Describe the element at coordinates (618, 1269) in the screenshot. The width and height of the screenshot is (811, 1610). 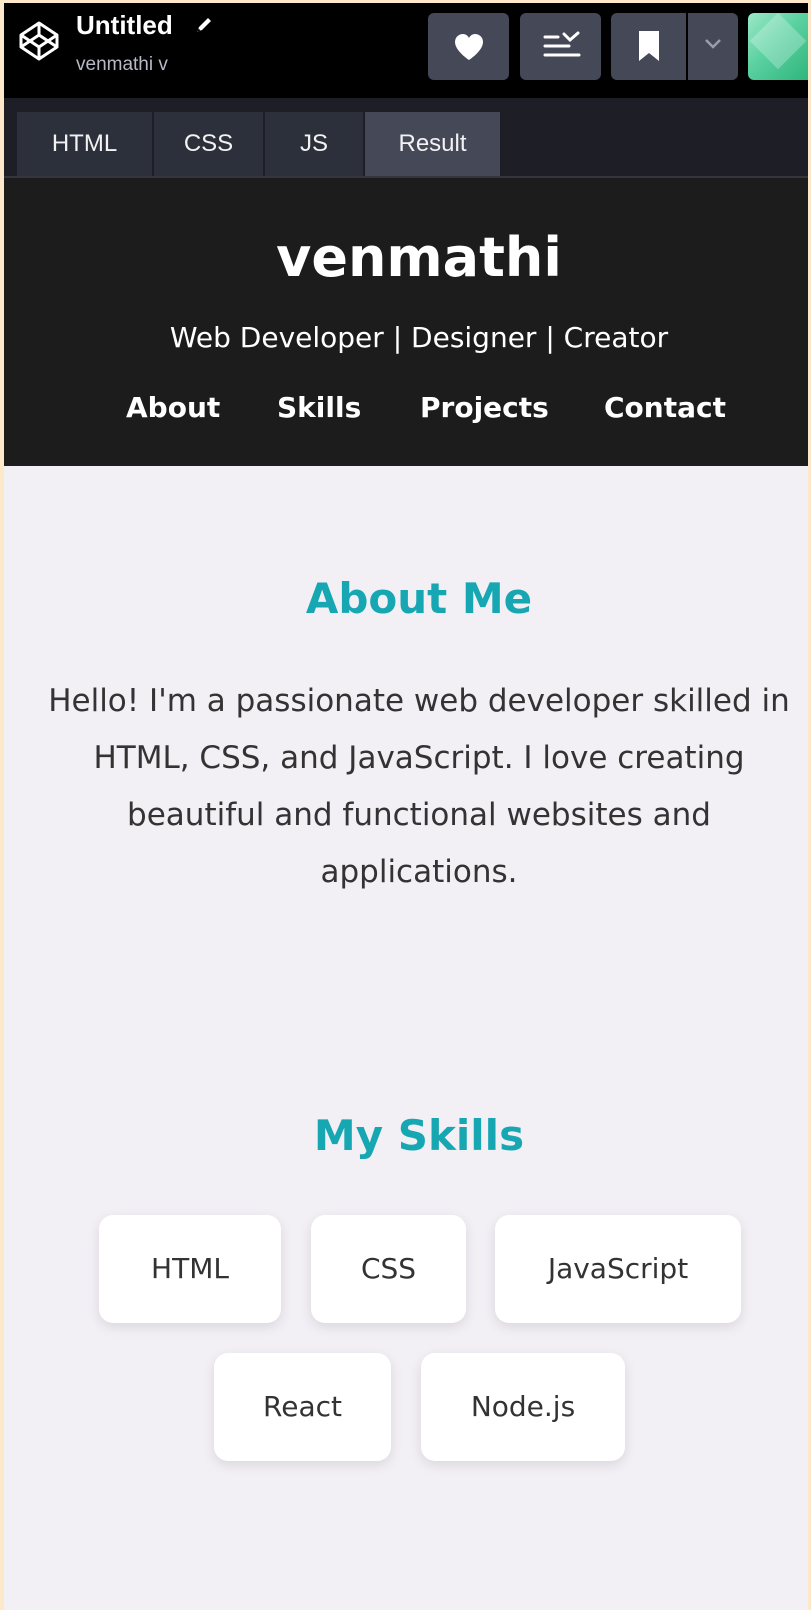
I see `skill-card: JavaScript` at that location.